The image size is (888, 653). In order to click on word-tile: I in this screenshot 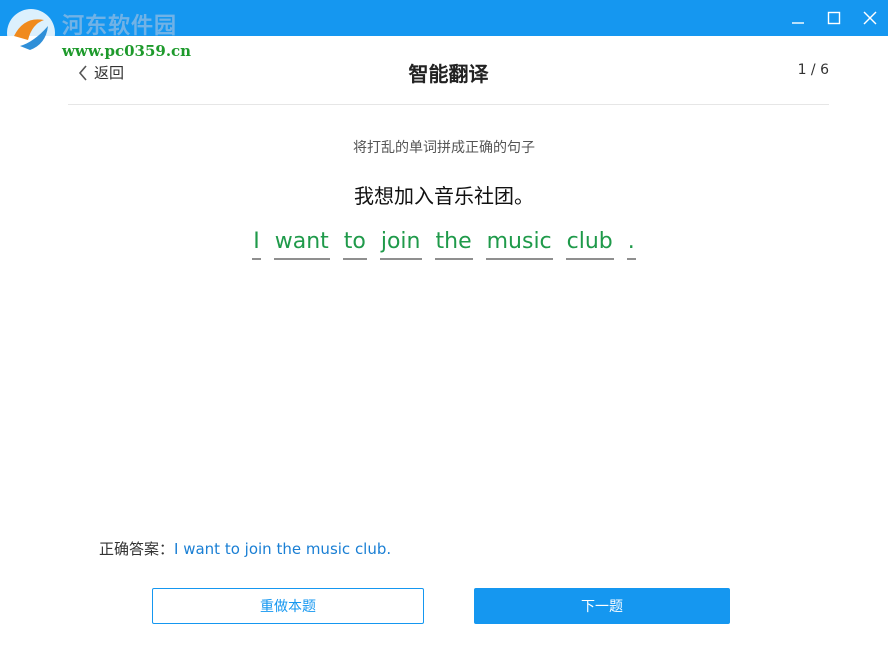, I will do `click(256, 244)`.